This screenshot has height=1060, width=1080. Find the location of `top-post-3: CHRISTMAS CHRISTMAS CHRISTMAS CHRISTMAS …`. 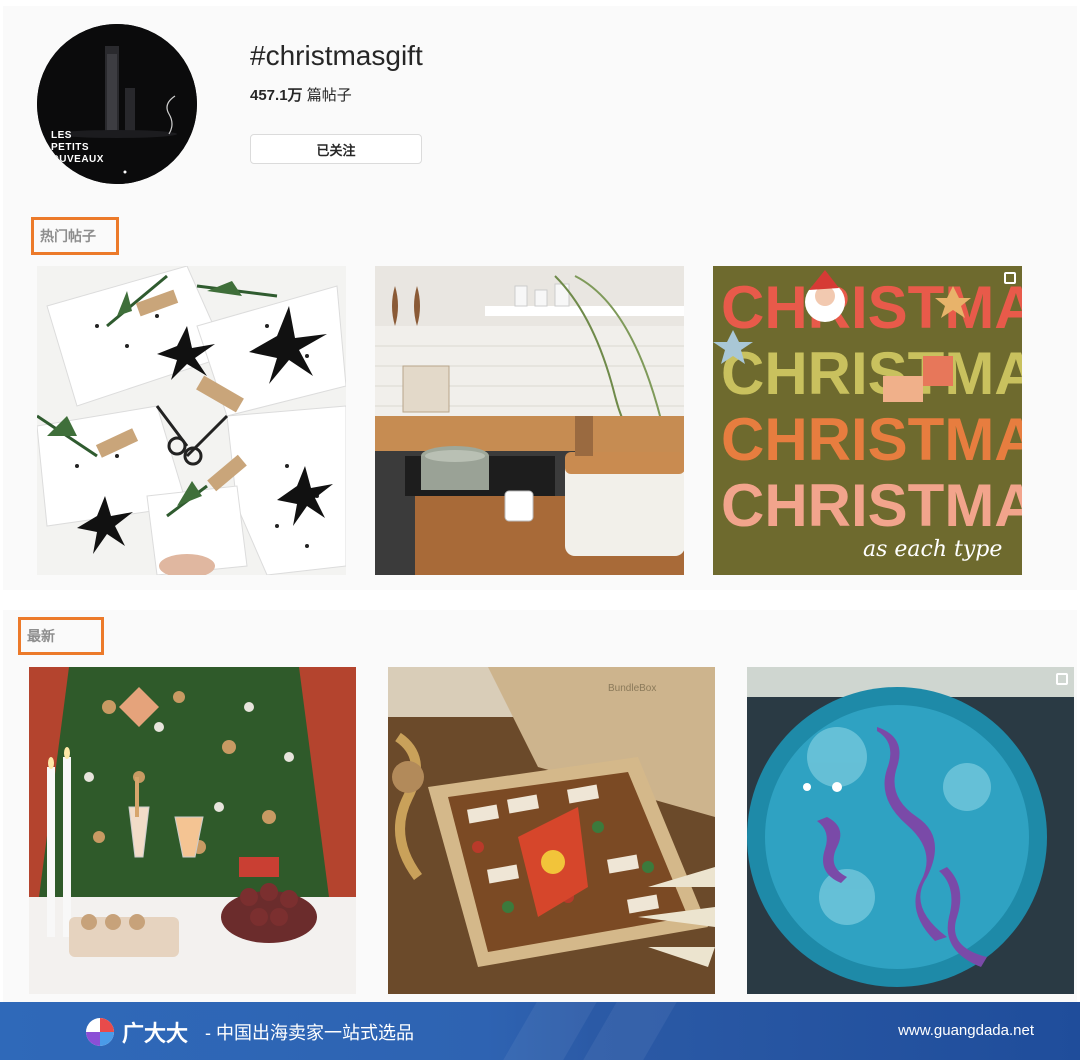

top-post-3: CHRISTMAS CHRISTMAS CHRISTMAS CHRISTMAS … is located at coordinates (867, 420).